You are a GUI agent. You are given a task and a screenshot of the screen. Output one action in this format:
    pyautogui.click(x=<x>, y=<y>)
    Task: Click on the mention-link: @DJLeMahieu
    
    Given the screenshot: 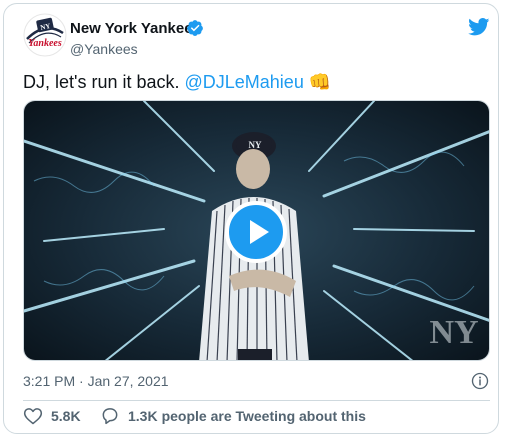 What is the action you would take?
    pyautogui.click(x=244, y=82)
    